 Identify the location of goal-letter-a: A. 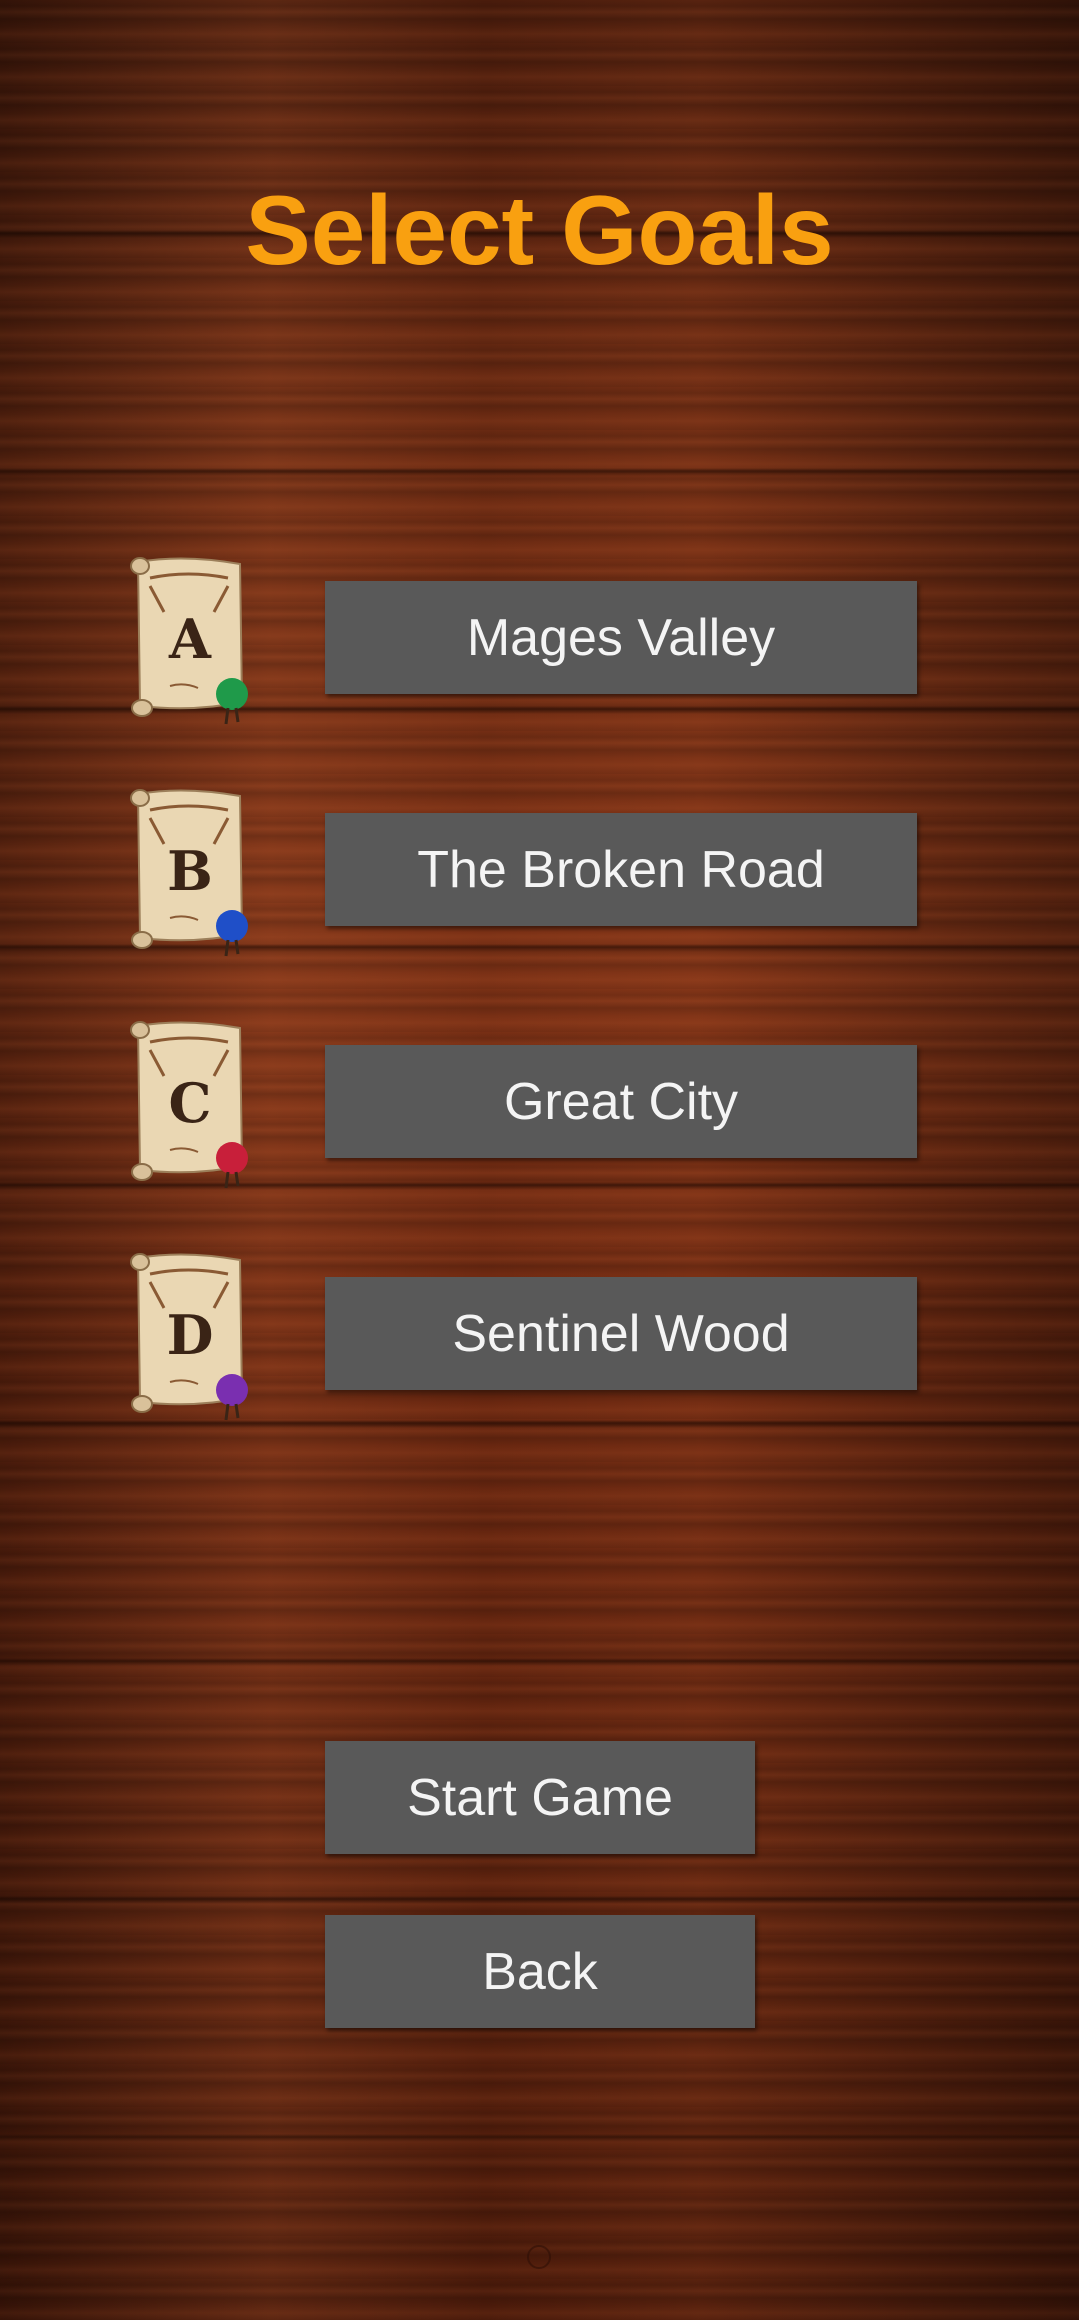
(190, 639).